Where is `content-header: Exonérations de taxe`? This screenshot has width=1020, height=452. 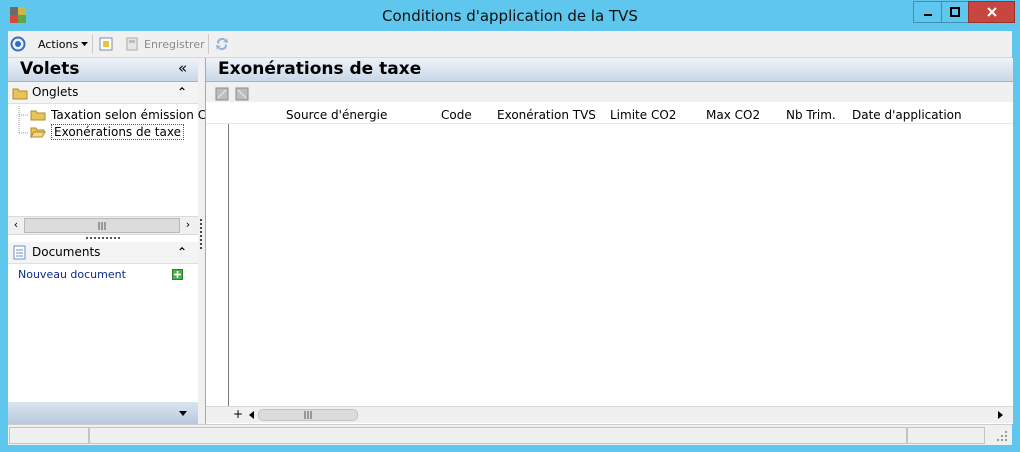
content-header: Exonérations de taxe is located at coordinates (609, 70).